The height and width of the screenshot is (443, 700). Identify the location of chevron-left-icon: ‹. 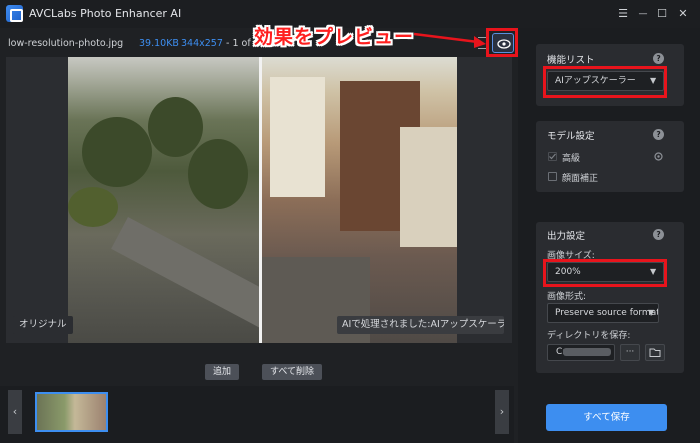
(15, 412).